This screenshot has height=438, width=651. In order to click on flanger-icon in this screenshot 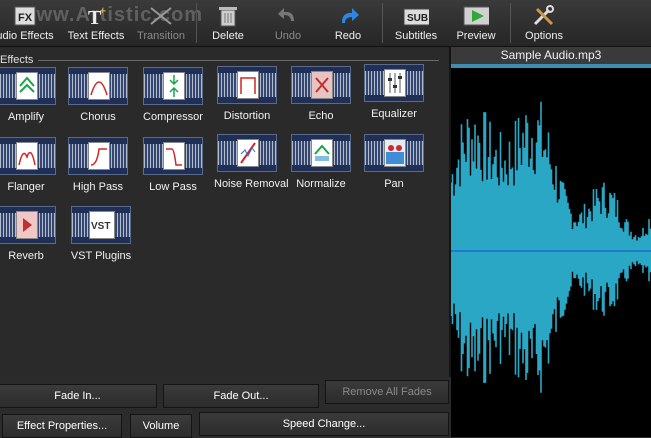, I will do `click(28, 156)`.